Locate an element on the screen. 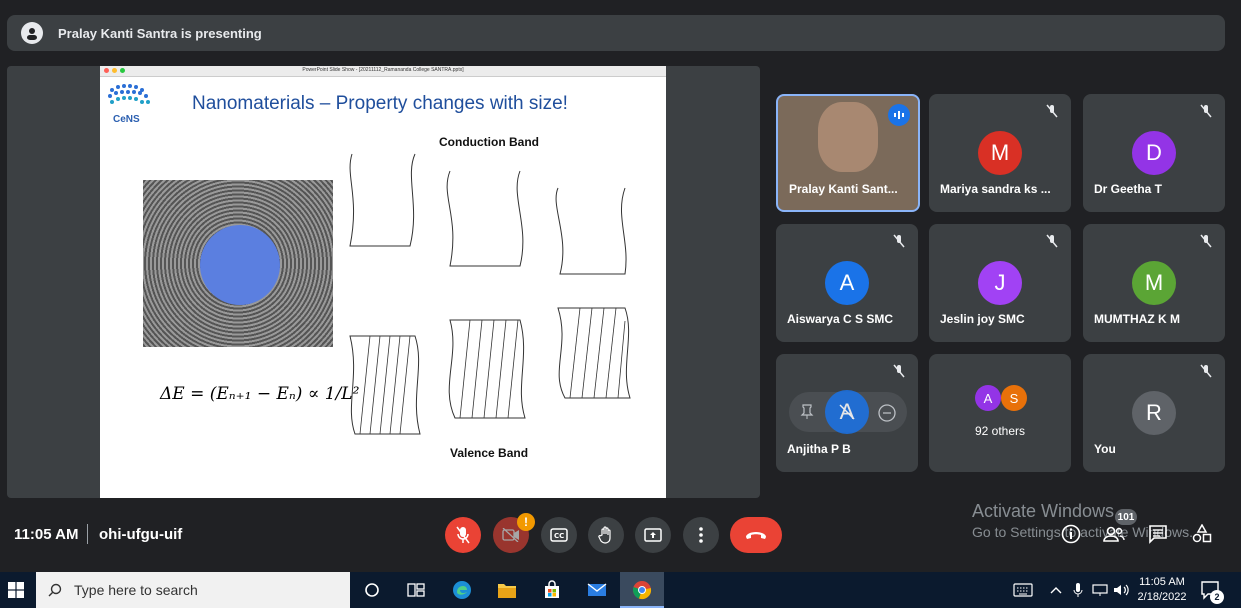 This screenshot has height=608, width=1241. keyboard-icon is located at coordinates (1023, 590).